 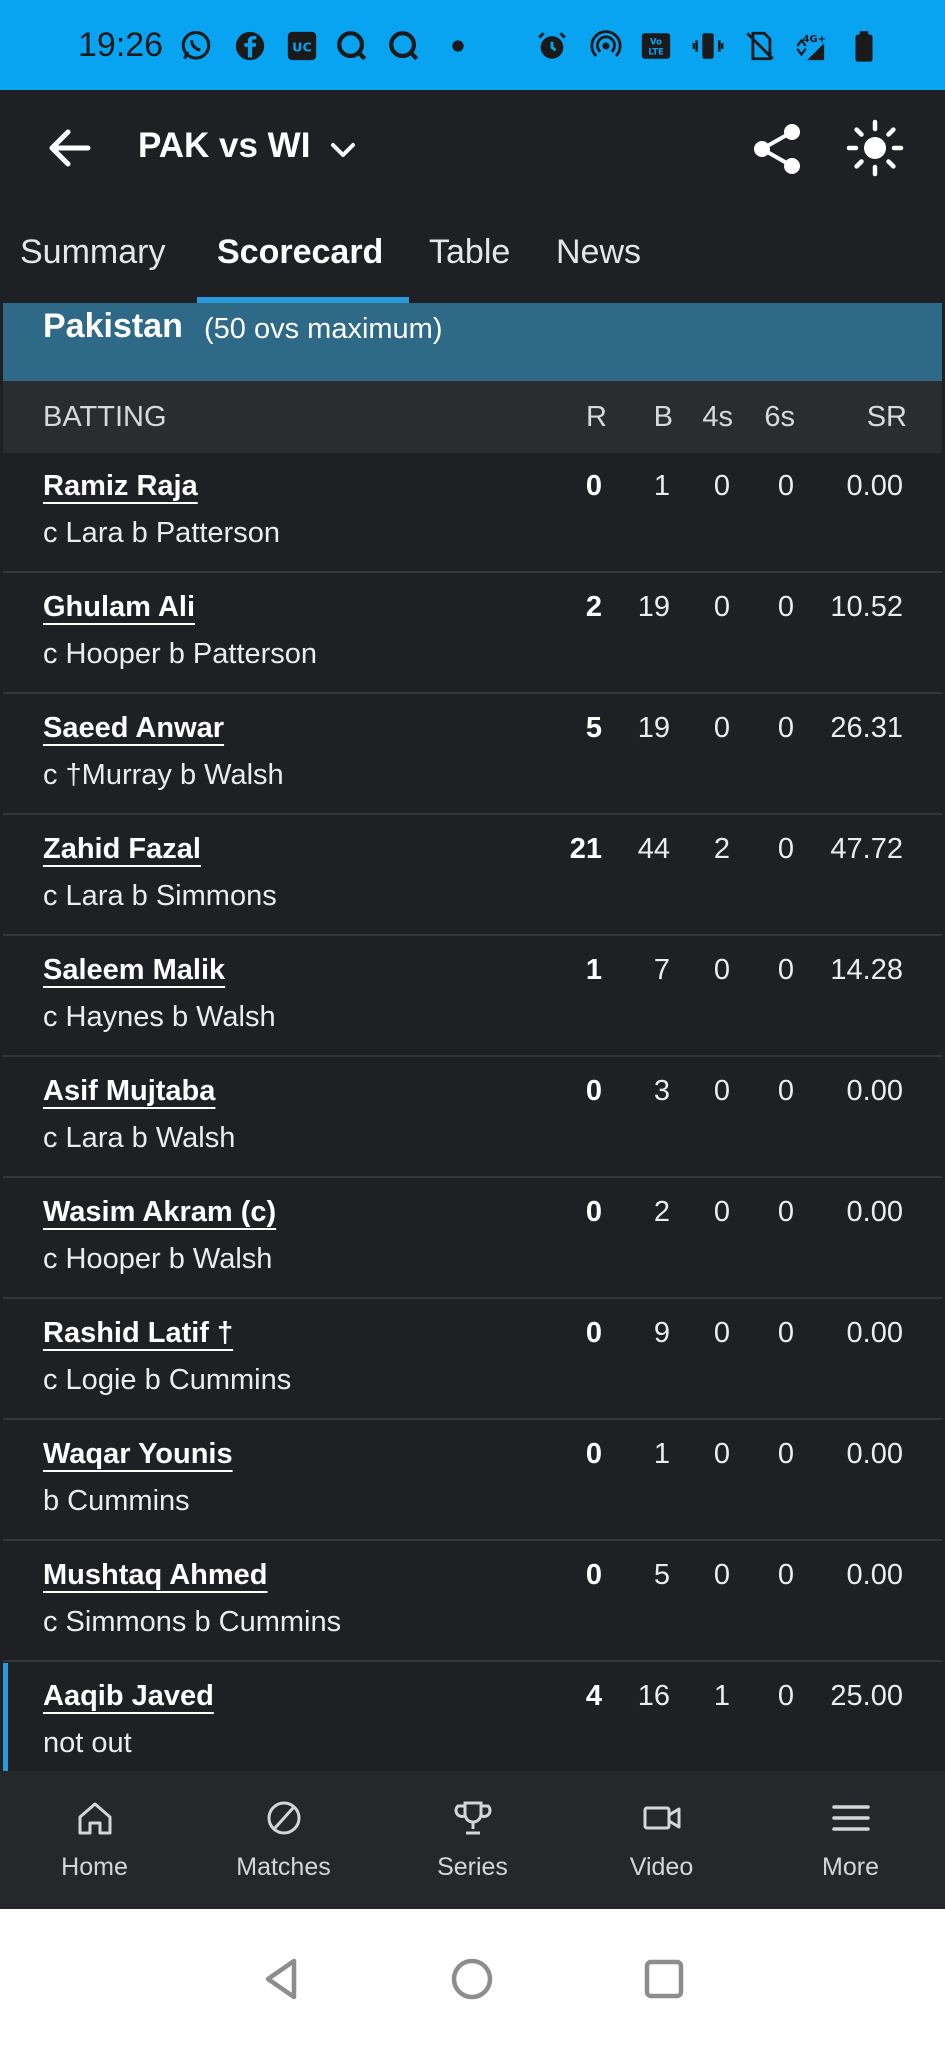 What do you see at coordinates (593, 607) in the screenshot?
I see `runs-value: 2` at bounding box center [593, 607].